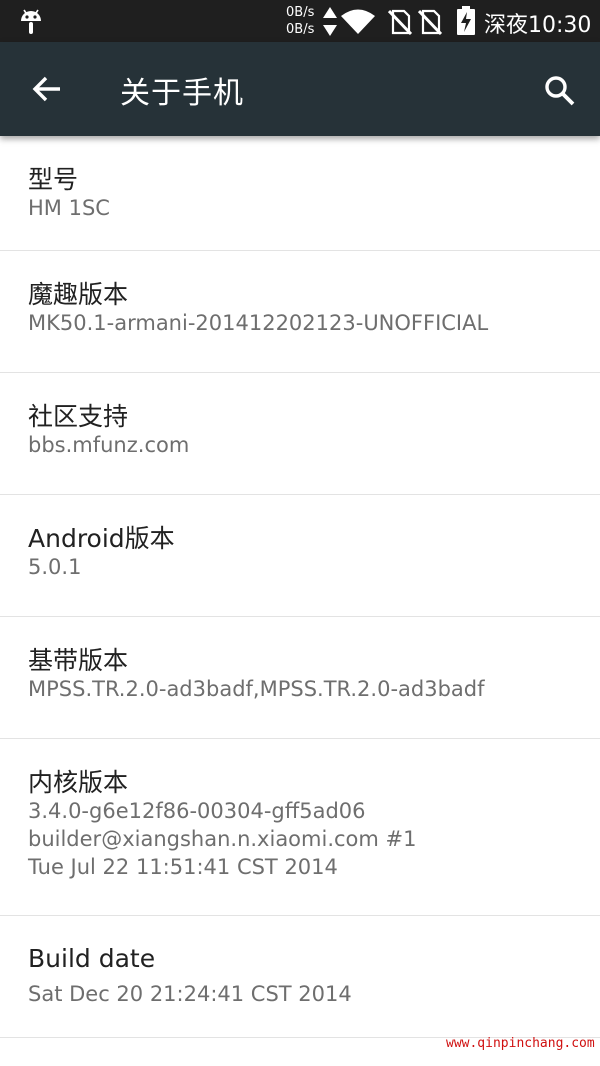  I want to click on status-time: 深夜10:30, so click(538, 25).